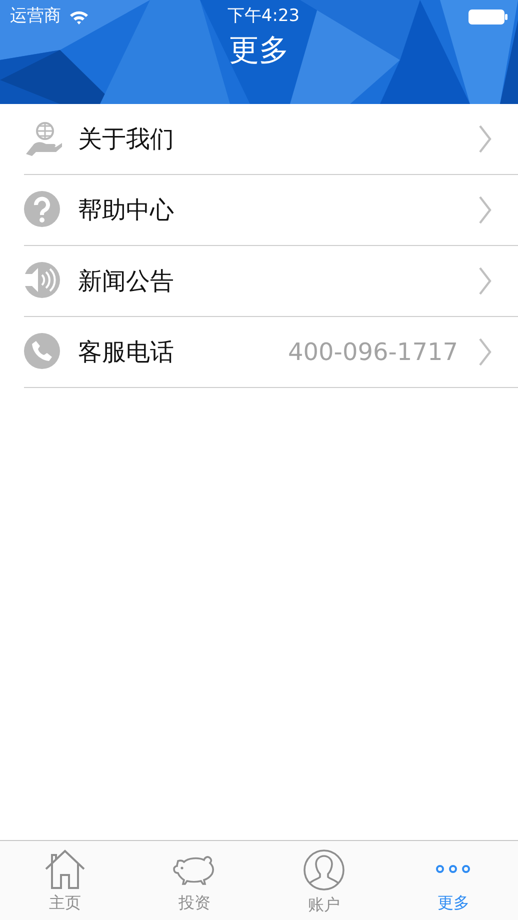 Image resolution: width=518 pixels, height=920 pixels. I want to click on help-icon, so click(43, 210).